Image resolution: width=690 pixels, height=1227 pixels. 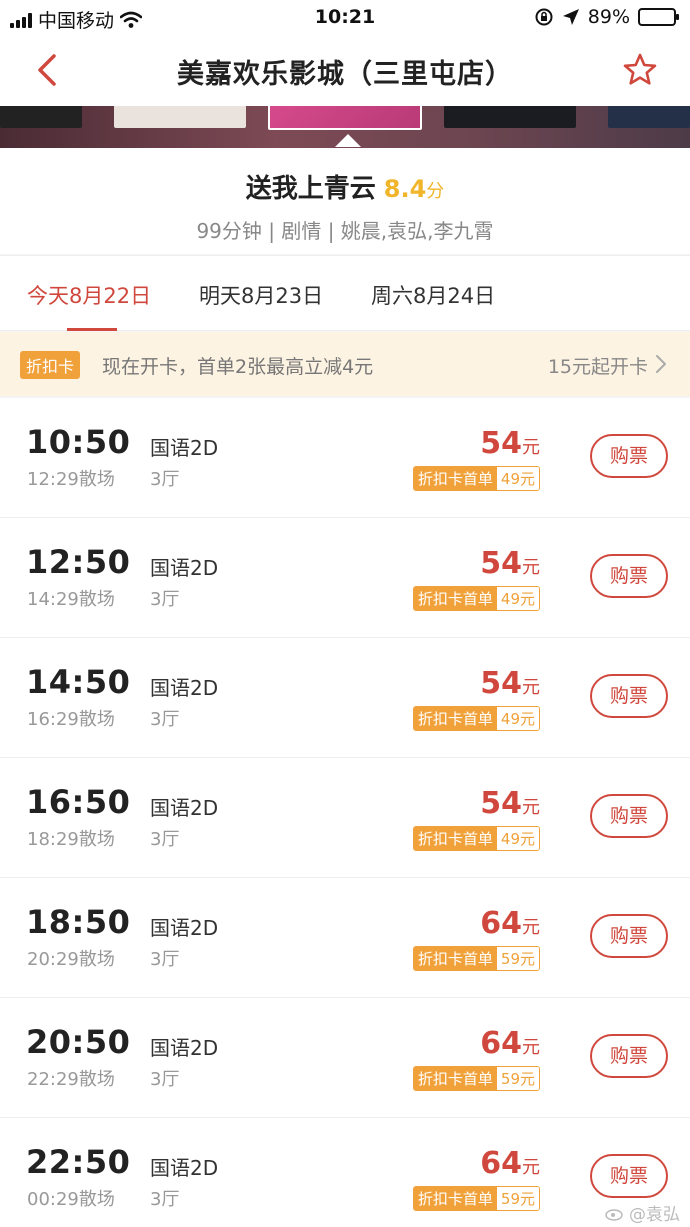 I want to click on showtime-row: 10:50 12:29散场 国语2D 3厅 54元折扣卡首单 49元 购票, so click(x=345, y=458).